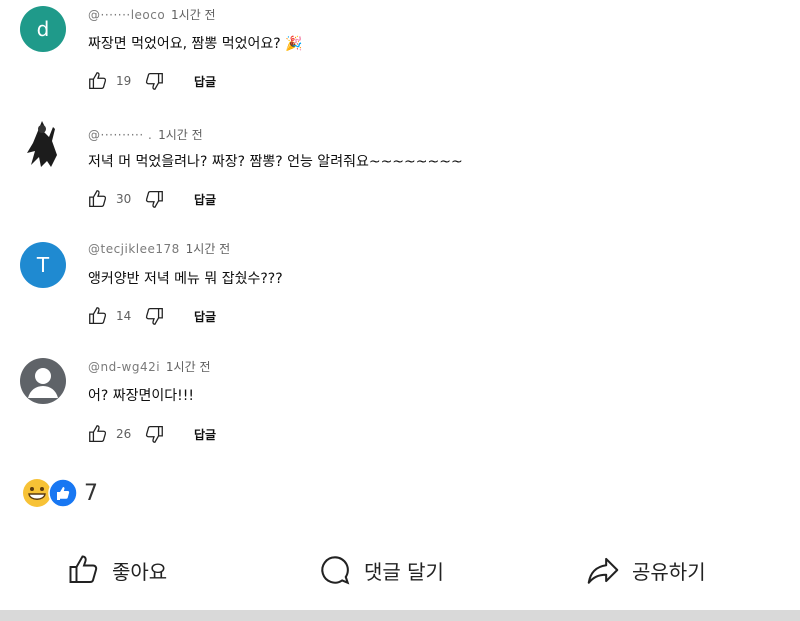  What do you see at coordinates (124, 434) in the screenshot?
I see `like-count: 26` at bounding box center [124, 434].